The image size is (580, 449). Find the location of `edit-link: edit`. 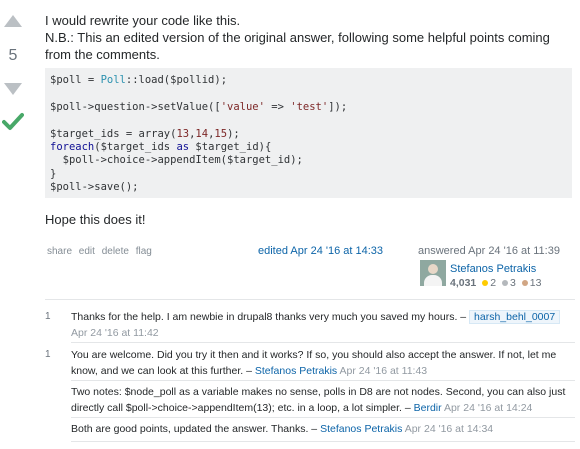

edit-link: edit is located at coordinates (87, 251).